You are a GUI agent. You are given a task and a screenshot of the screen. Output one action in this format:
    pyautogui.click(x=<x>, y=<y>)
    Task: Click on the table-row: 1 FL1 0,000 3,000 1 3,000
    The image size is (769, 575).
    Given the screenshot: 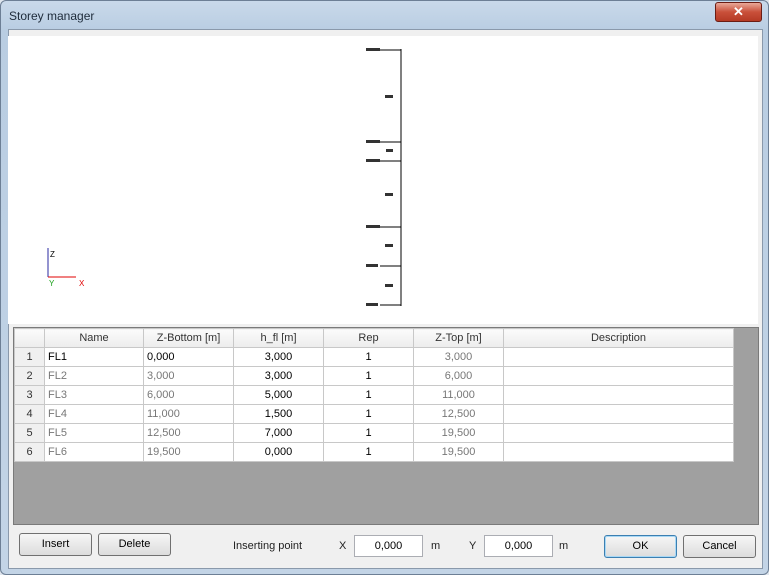 What is the action you would take?
    pyautogui.click(x=374, y=357)
    